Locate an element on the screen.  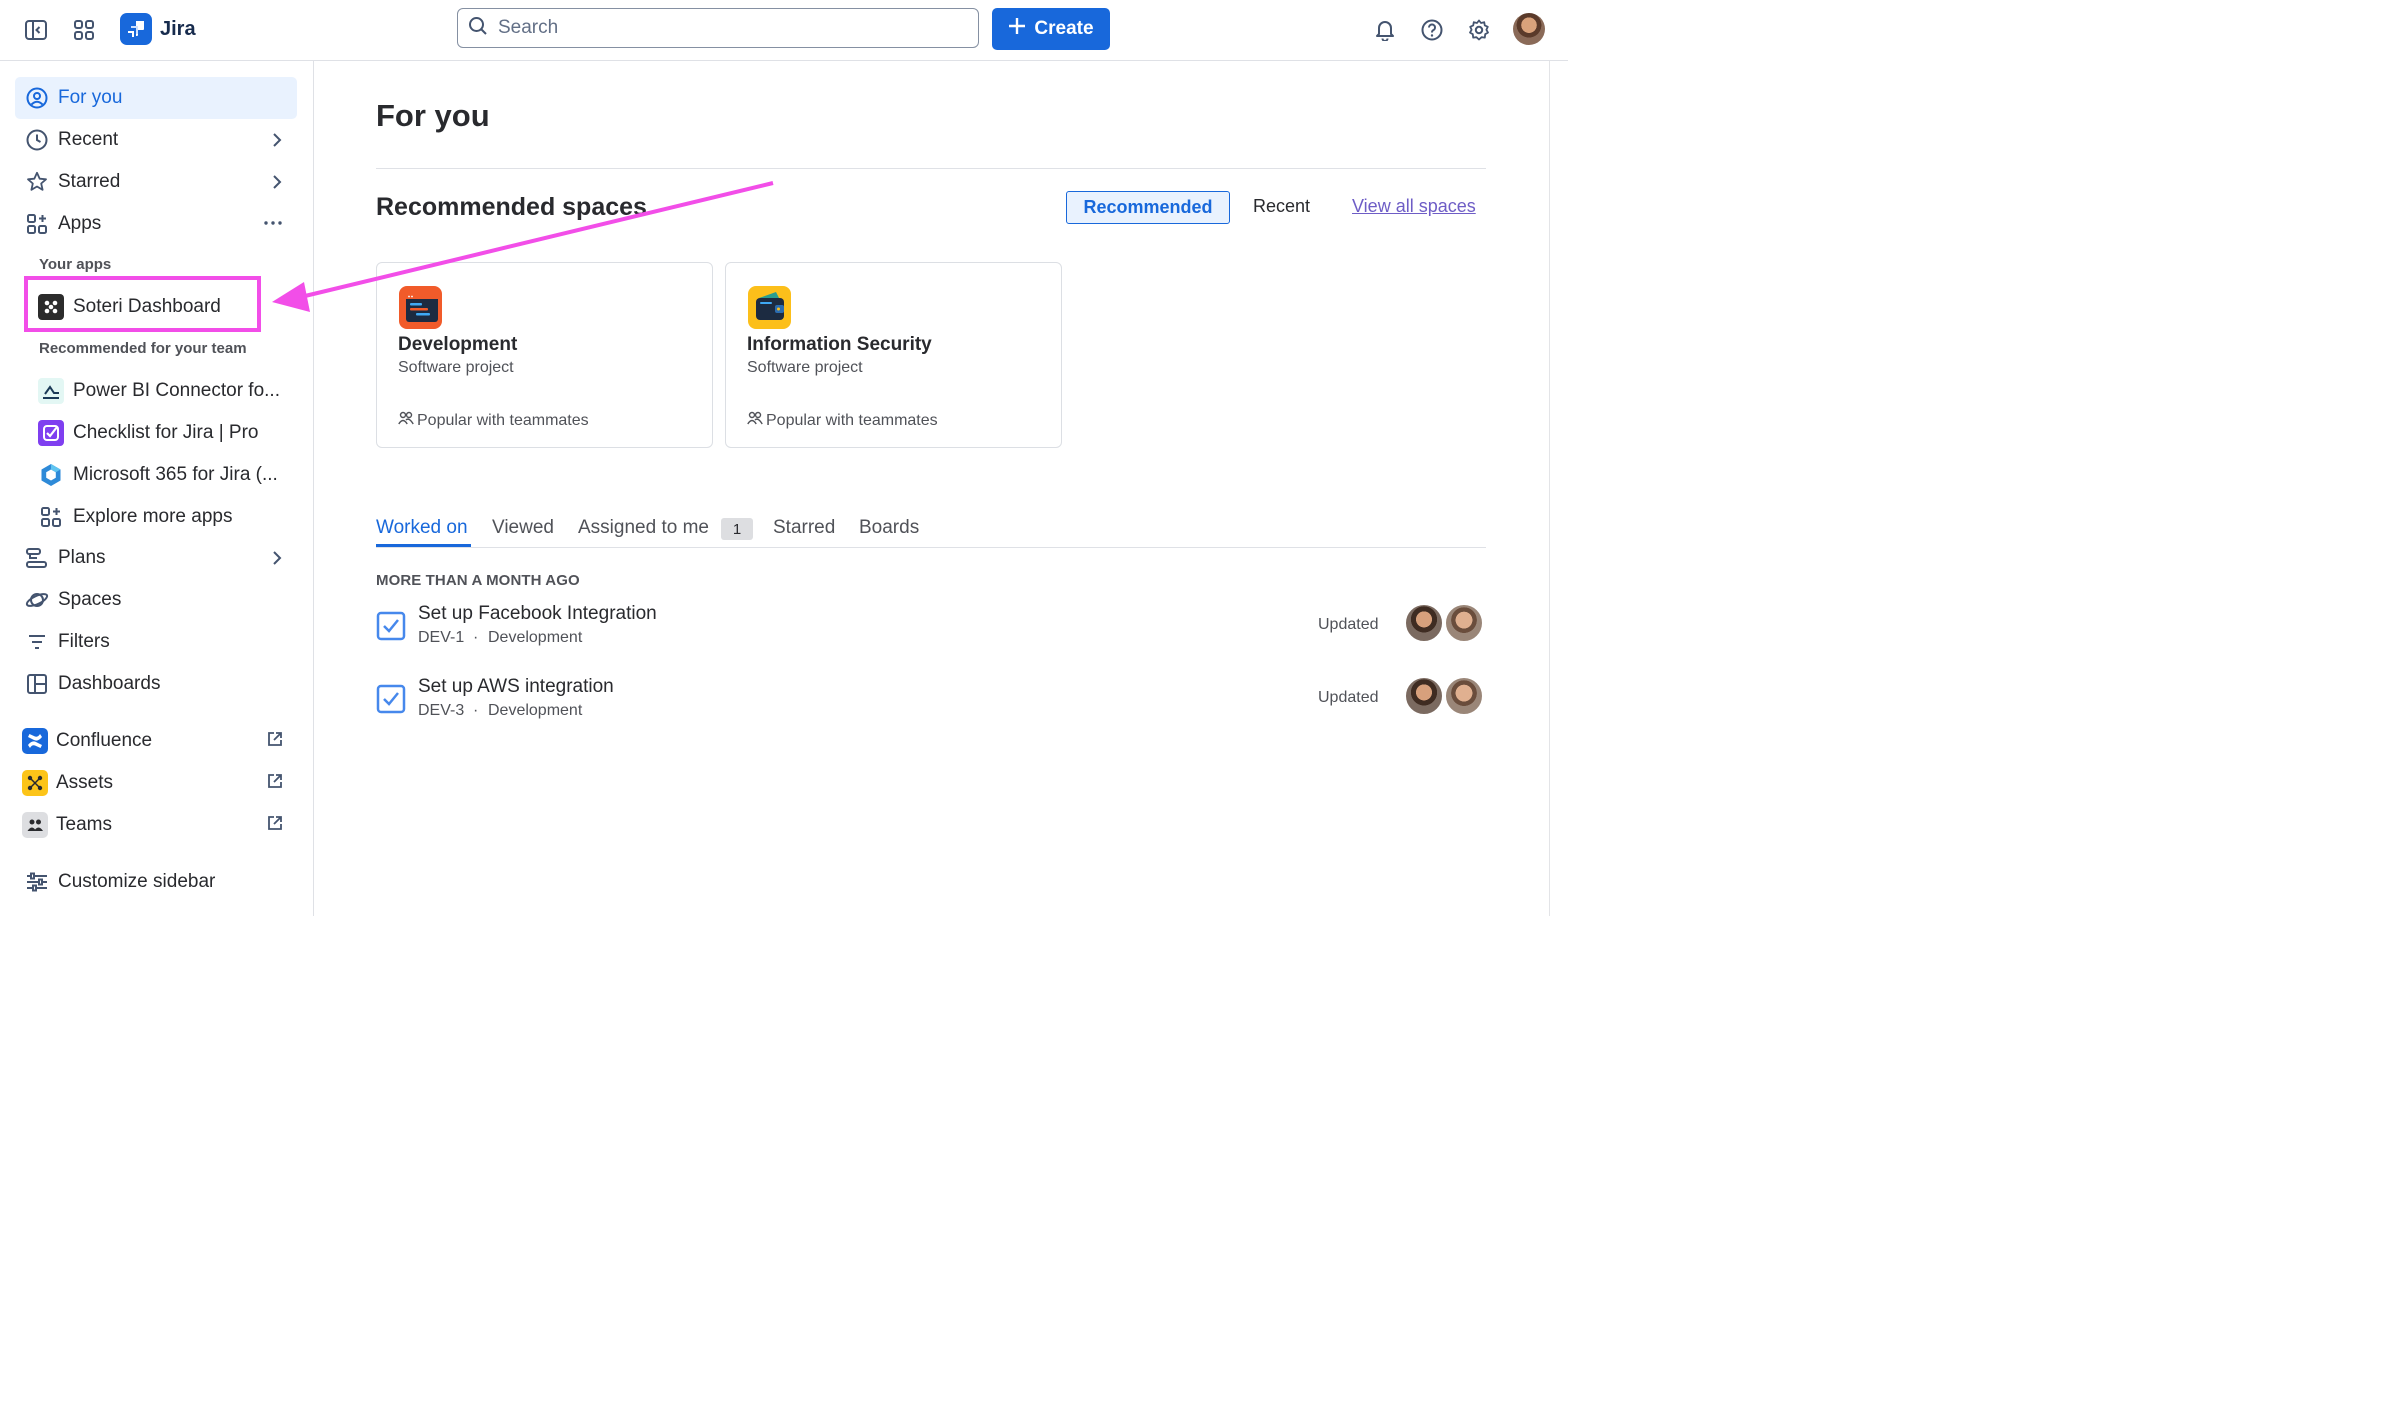
sidebar-item-for-you: For you is located at coordinates (156, 98).